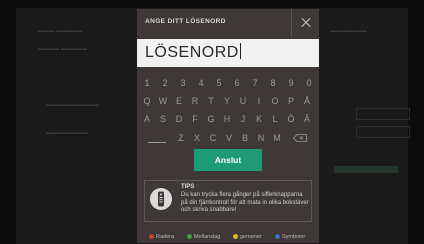 The width and height of the screenshot is (424, 244). What do you see at coordinates (161, 199) in the screenshot?
I see `remote-control-icon` at bounding box center [161, 199].